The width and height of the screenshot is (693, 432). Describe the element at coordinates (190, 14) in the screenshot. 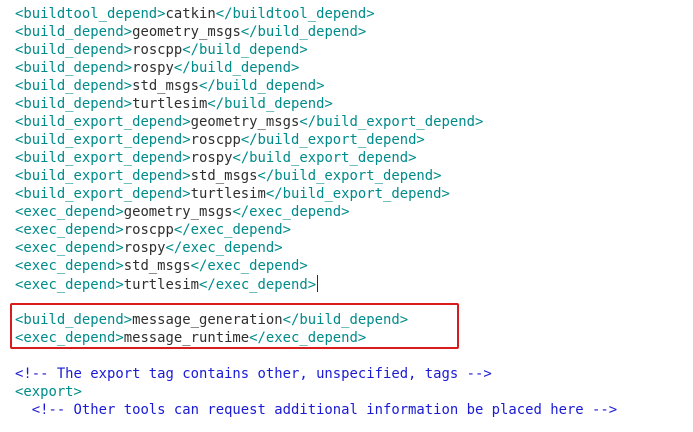

I see `tag-value: catkin` at that location.